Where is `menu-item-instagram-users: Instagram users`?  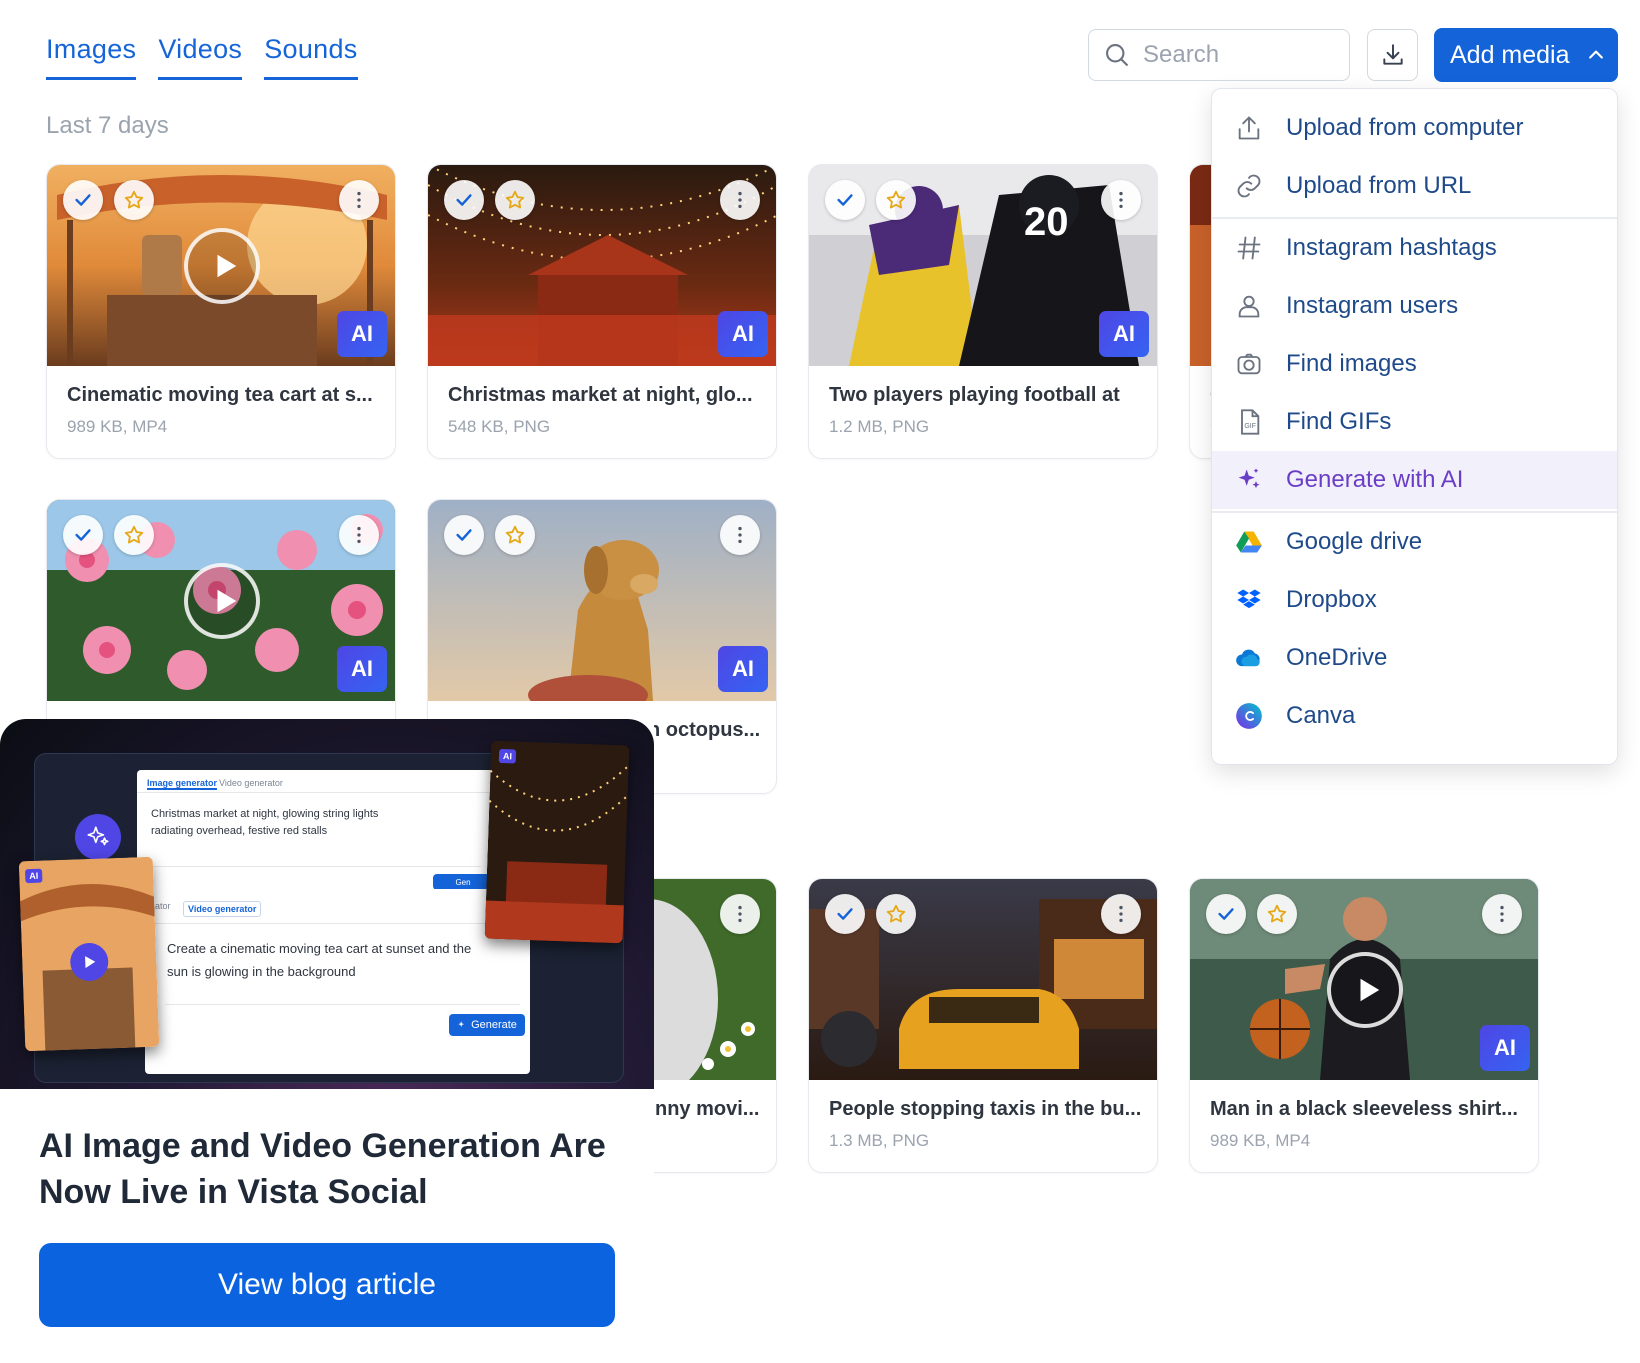 menu-item-instagram-users: Instagram users is located at coordinates (1414, 306).